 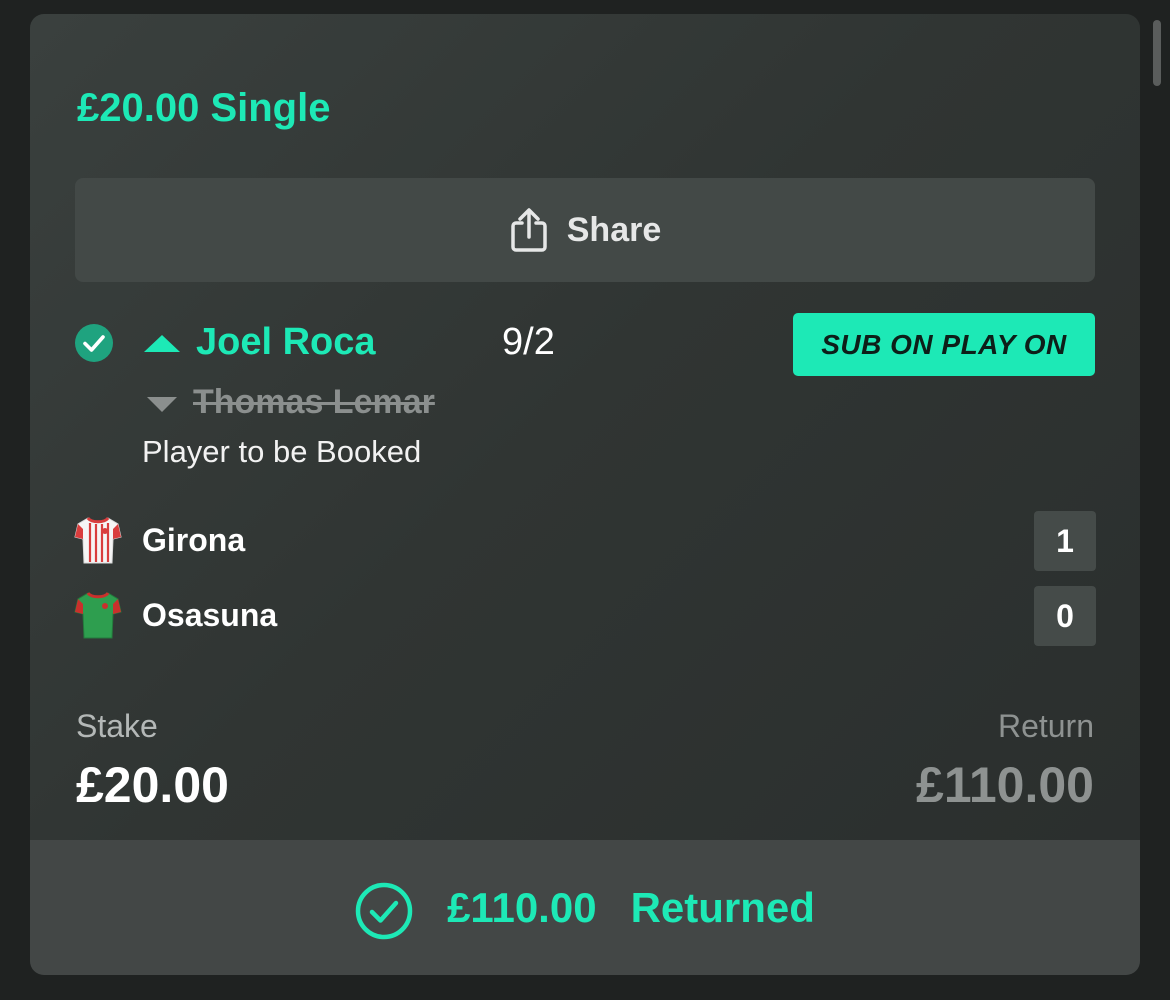 I want to click on selection-odds: 9/2, so click(x=528, y=342).